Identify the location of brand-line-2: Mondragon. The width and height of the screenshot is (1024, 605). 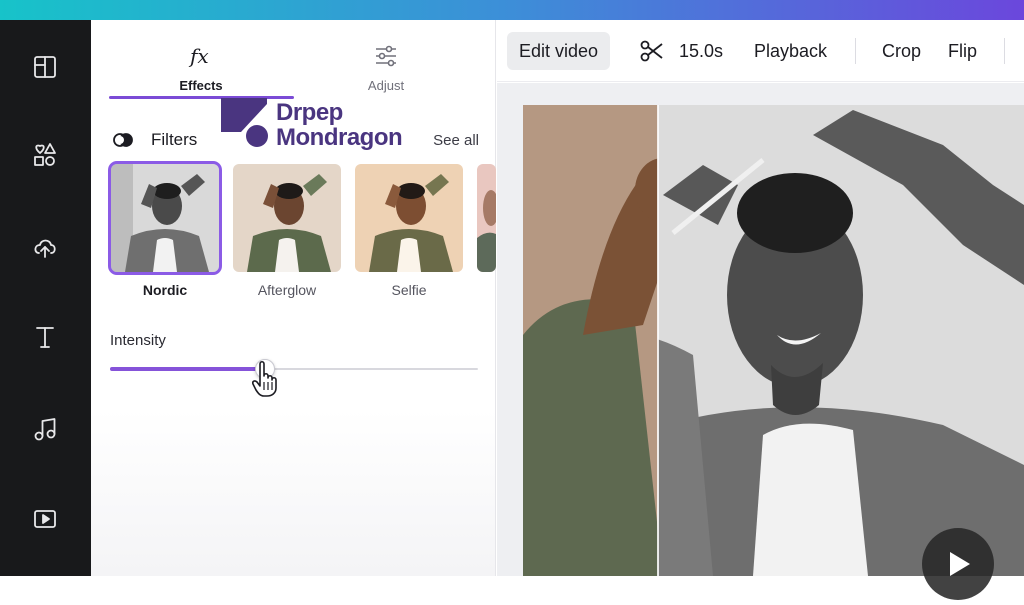
(339, 137).